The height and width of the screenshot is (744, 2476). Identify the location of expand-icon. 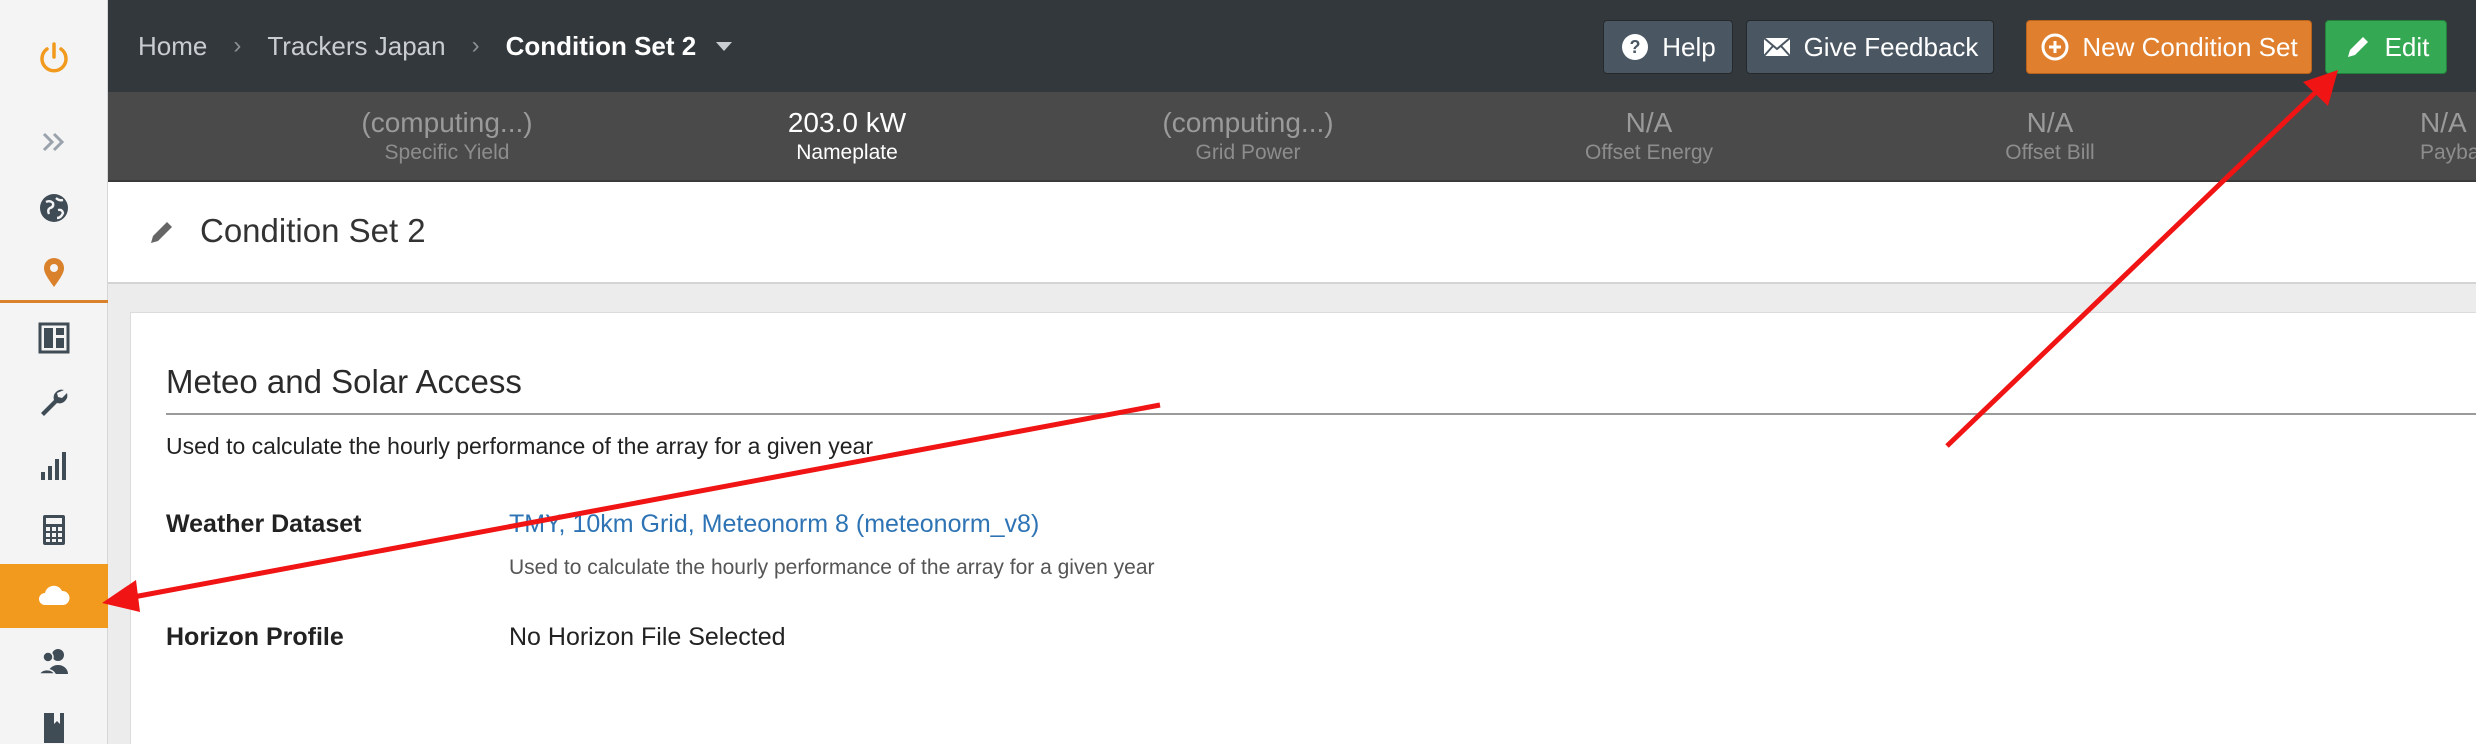
(54, 142).